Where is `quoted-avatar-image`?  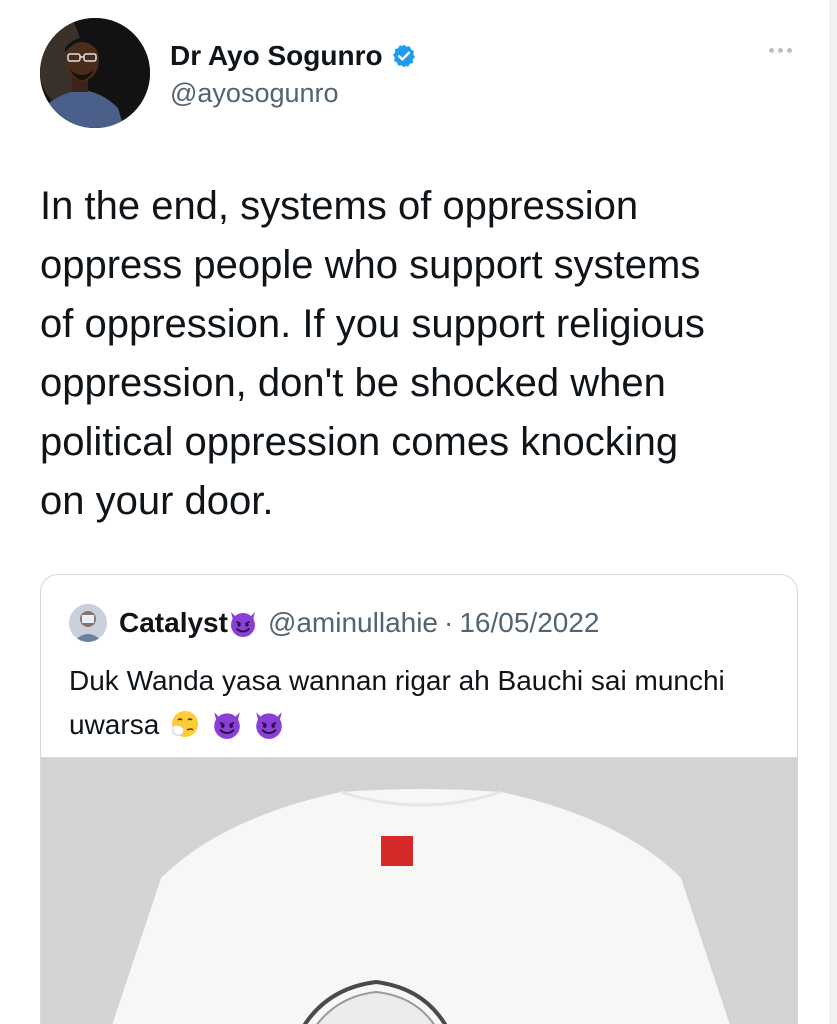 quoted-avatar-image is located at coordinates (88, 623).